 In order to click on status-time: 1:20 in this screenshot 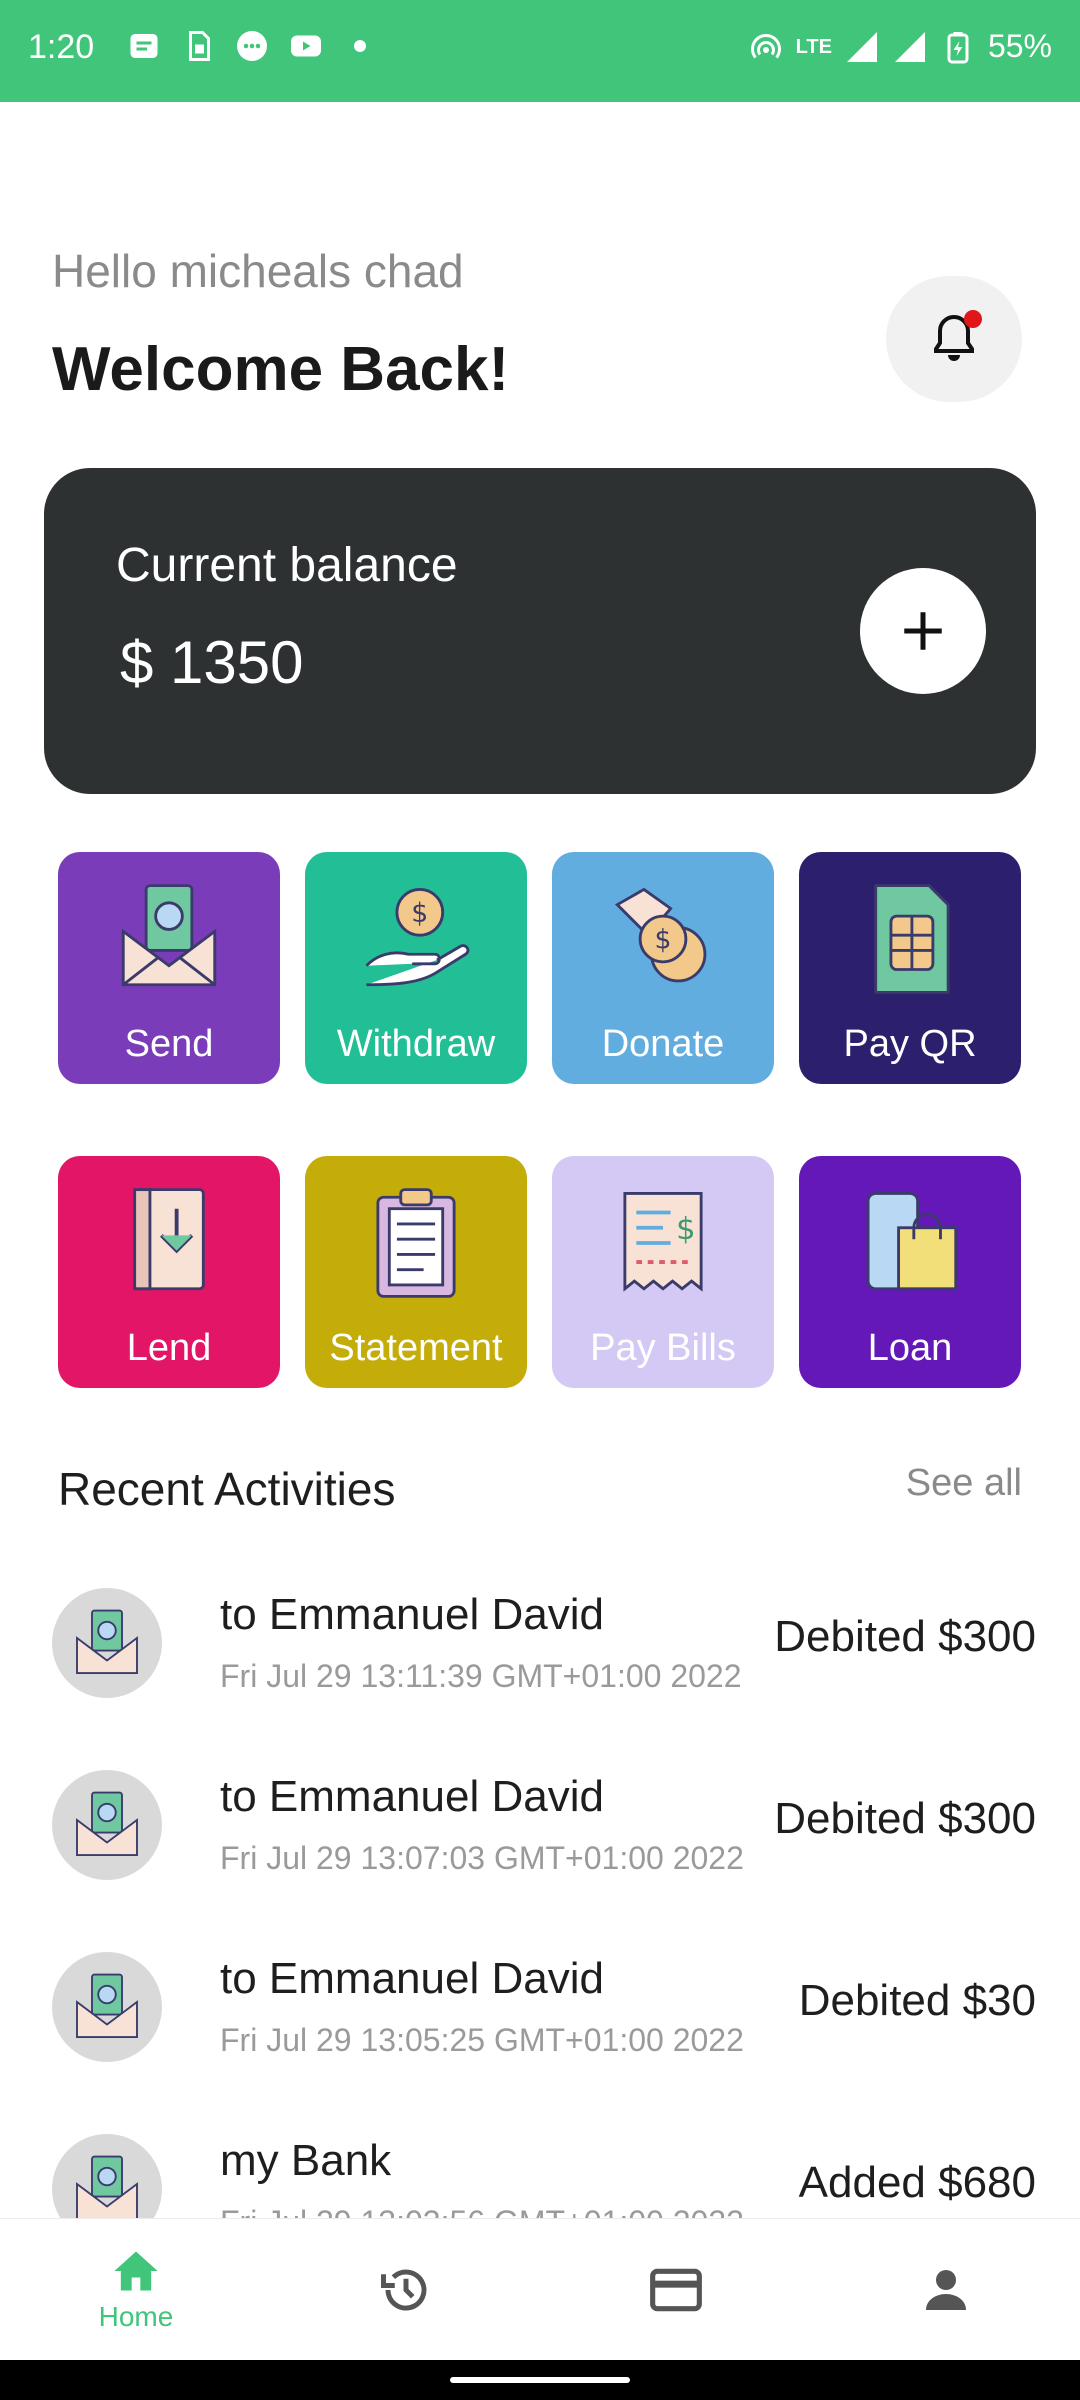, I will do `click(61, 47)`.